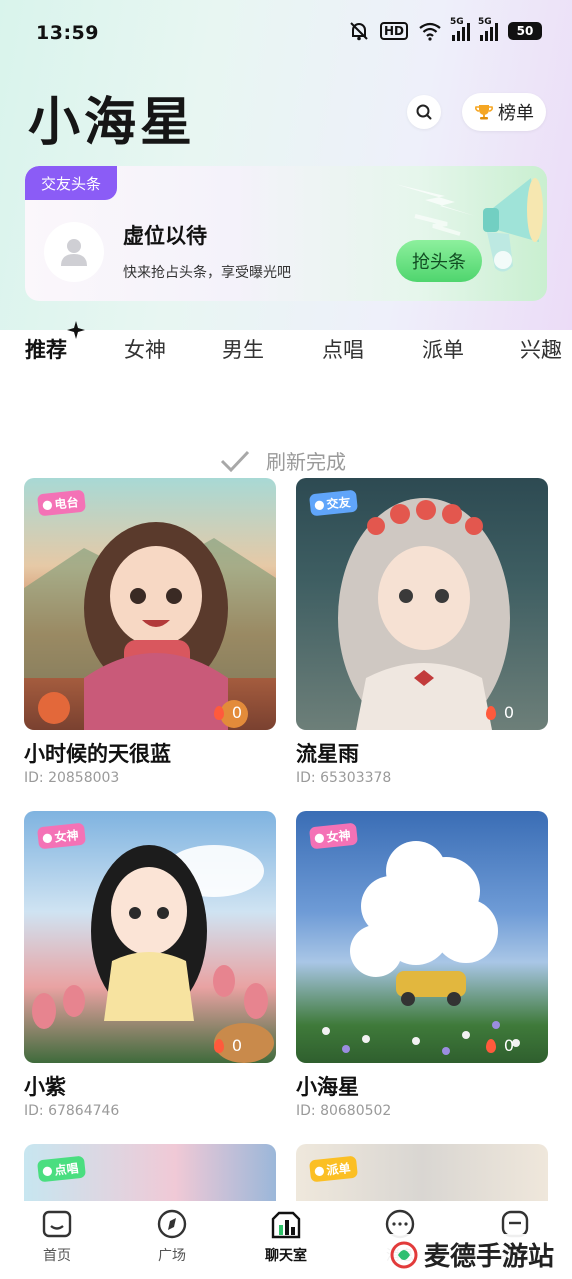 The width and height of the screenshot is (572, 1279). I want to click on trophy-icon, so click(484, 112).